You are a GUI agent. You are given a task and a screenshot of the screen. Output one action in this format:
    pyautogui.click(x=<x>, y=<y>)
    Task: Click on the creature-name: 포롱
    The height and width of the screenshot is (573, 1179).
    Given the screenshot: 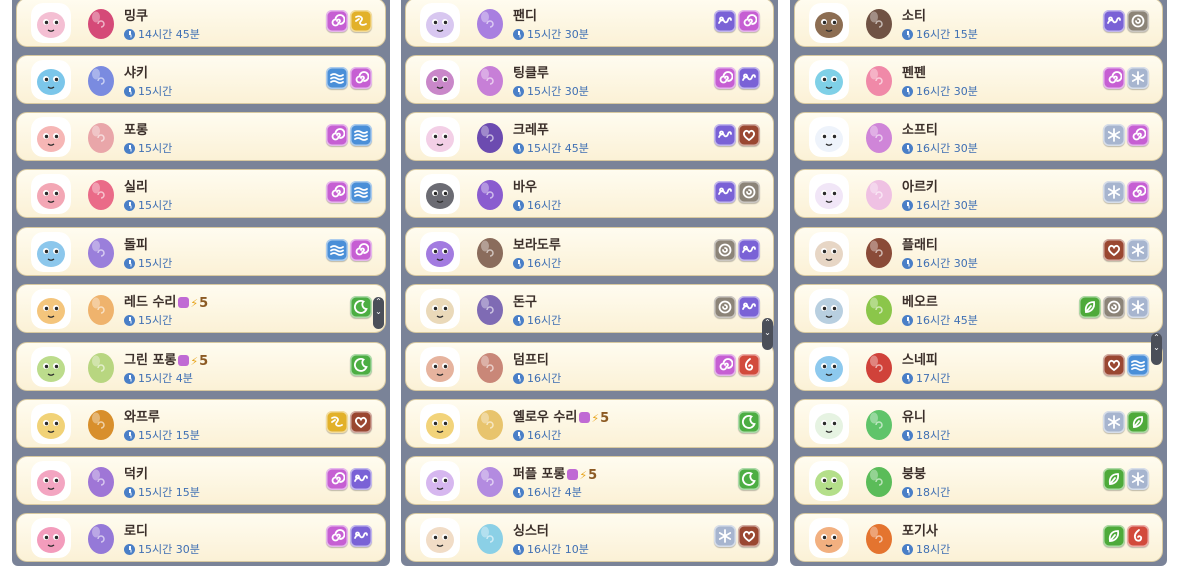 What is the action you would take?
    pyautogui.click(x=136, y=128)
    